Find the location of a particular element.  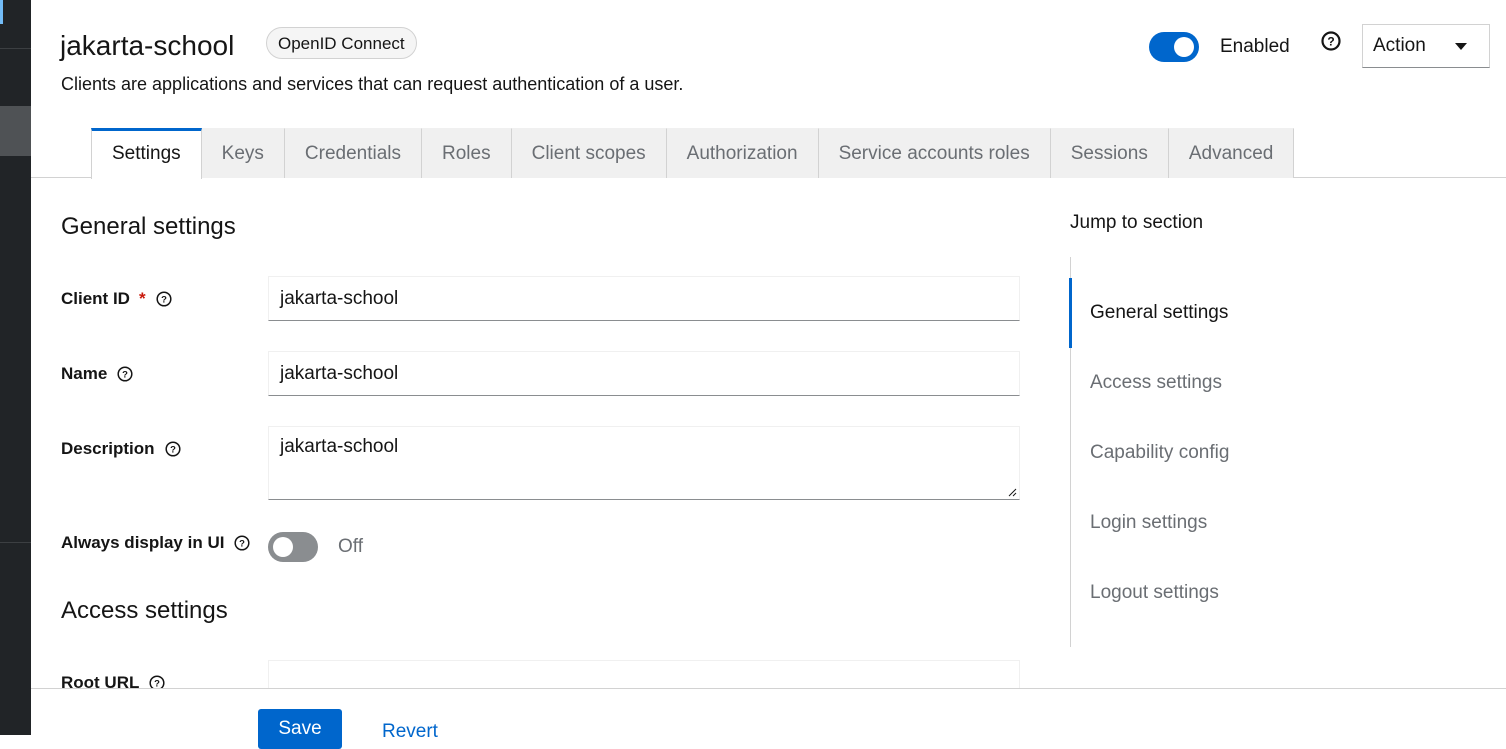

name-label: Name ? is located at coordinates (97, 374).